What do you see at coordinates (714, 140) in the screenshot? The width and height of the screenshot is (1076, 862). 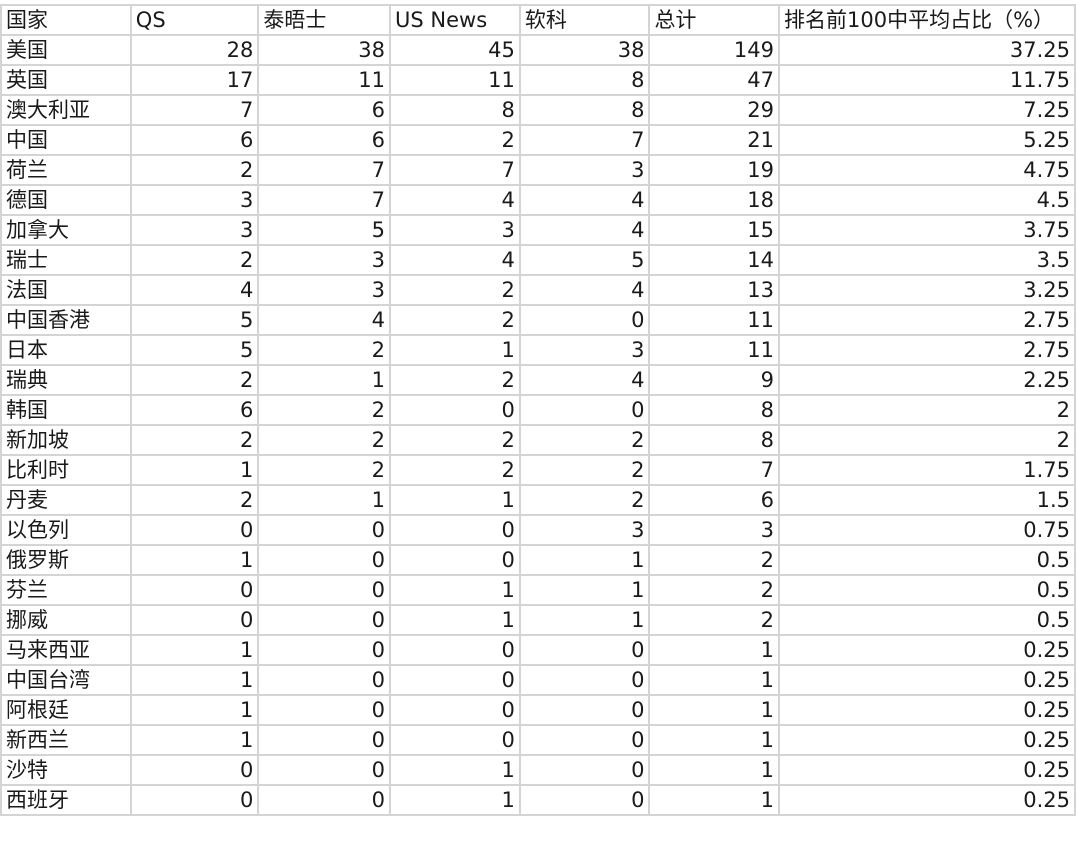 I see `cell-total: 21` at bounding box center [714, 140].